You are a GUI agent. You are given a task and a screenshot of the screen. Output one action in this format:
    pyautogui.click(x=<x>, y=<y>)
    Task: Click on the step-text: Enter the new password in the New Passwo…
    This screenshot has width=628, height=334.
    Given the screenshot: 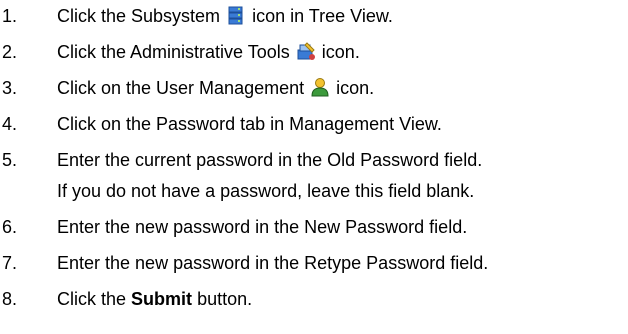 What is the action you would take?
    pyautogui.click(x=262, y=227)
    